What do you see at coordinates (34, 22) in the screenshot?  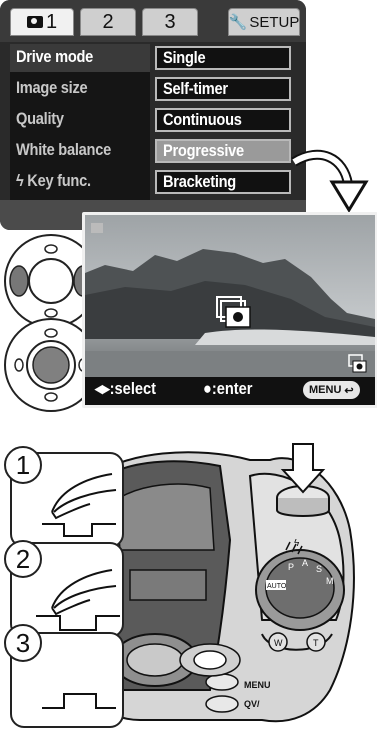 I see `camera-icon` at bounding box center [34, 22].